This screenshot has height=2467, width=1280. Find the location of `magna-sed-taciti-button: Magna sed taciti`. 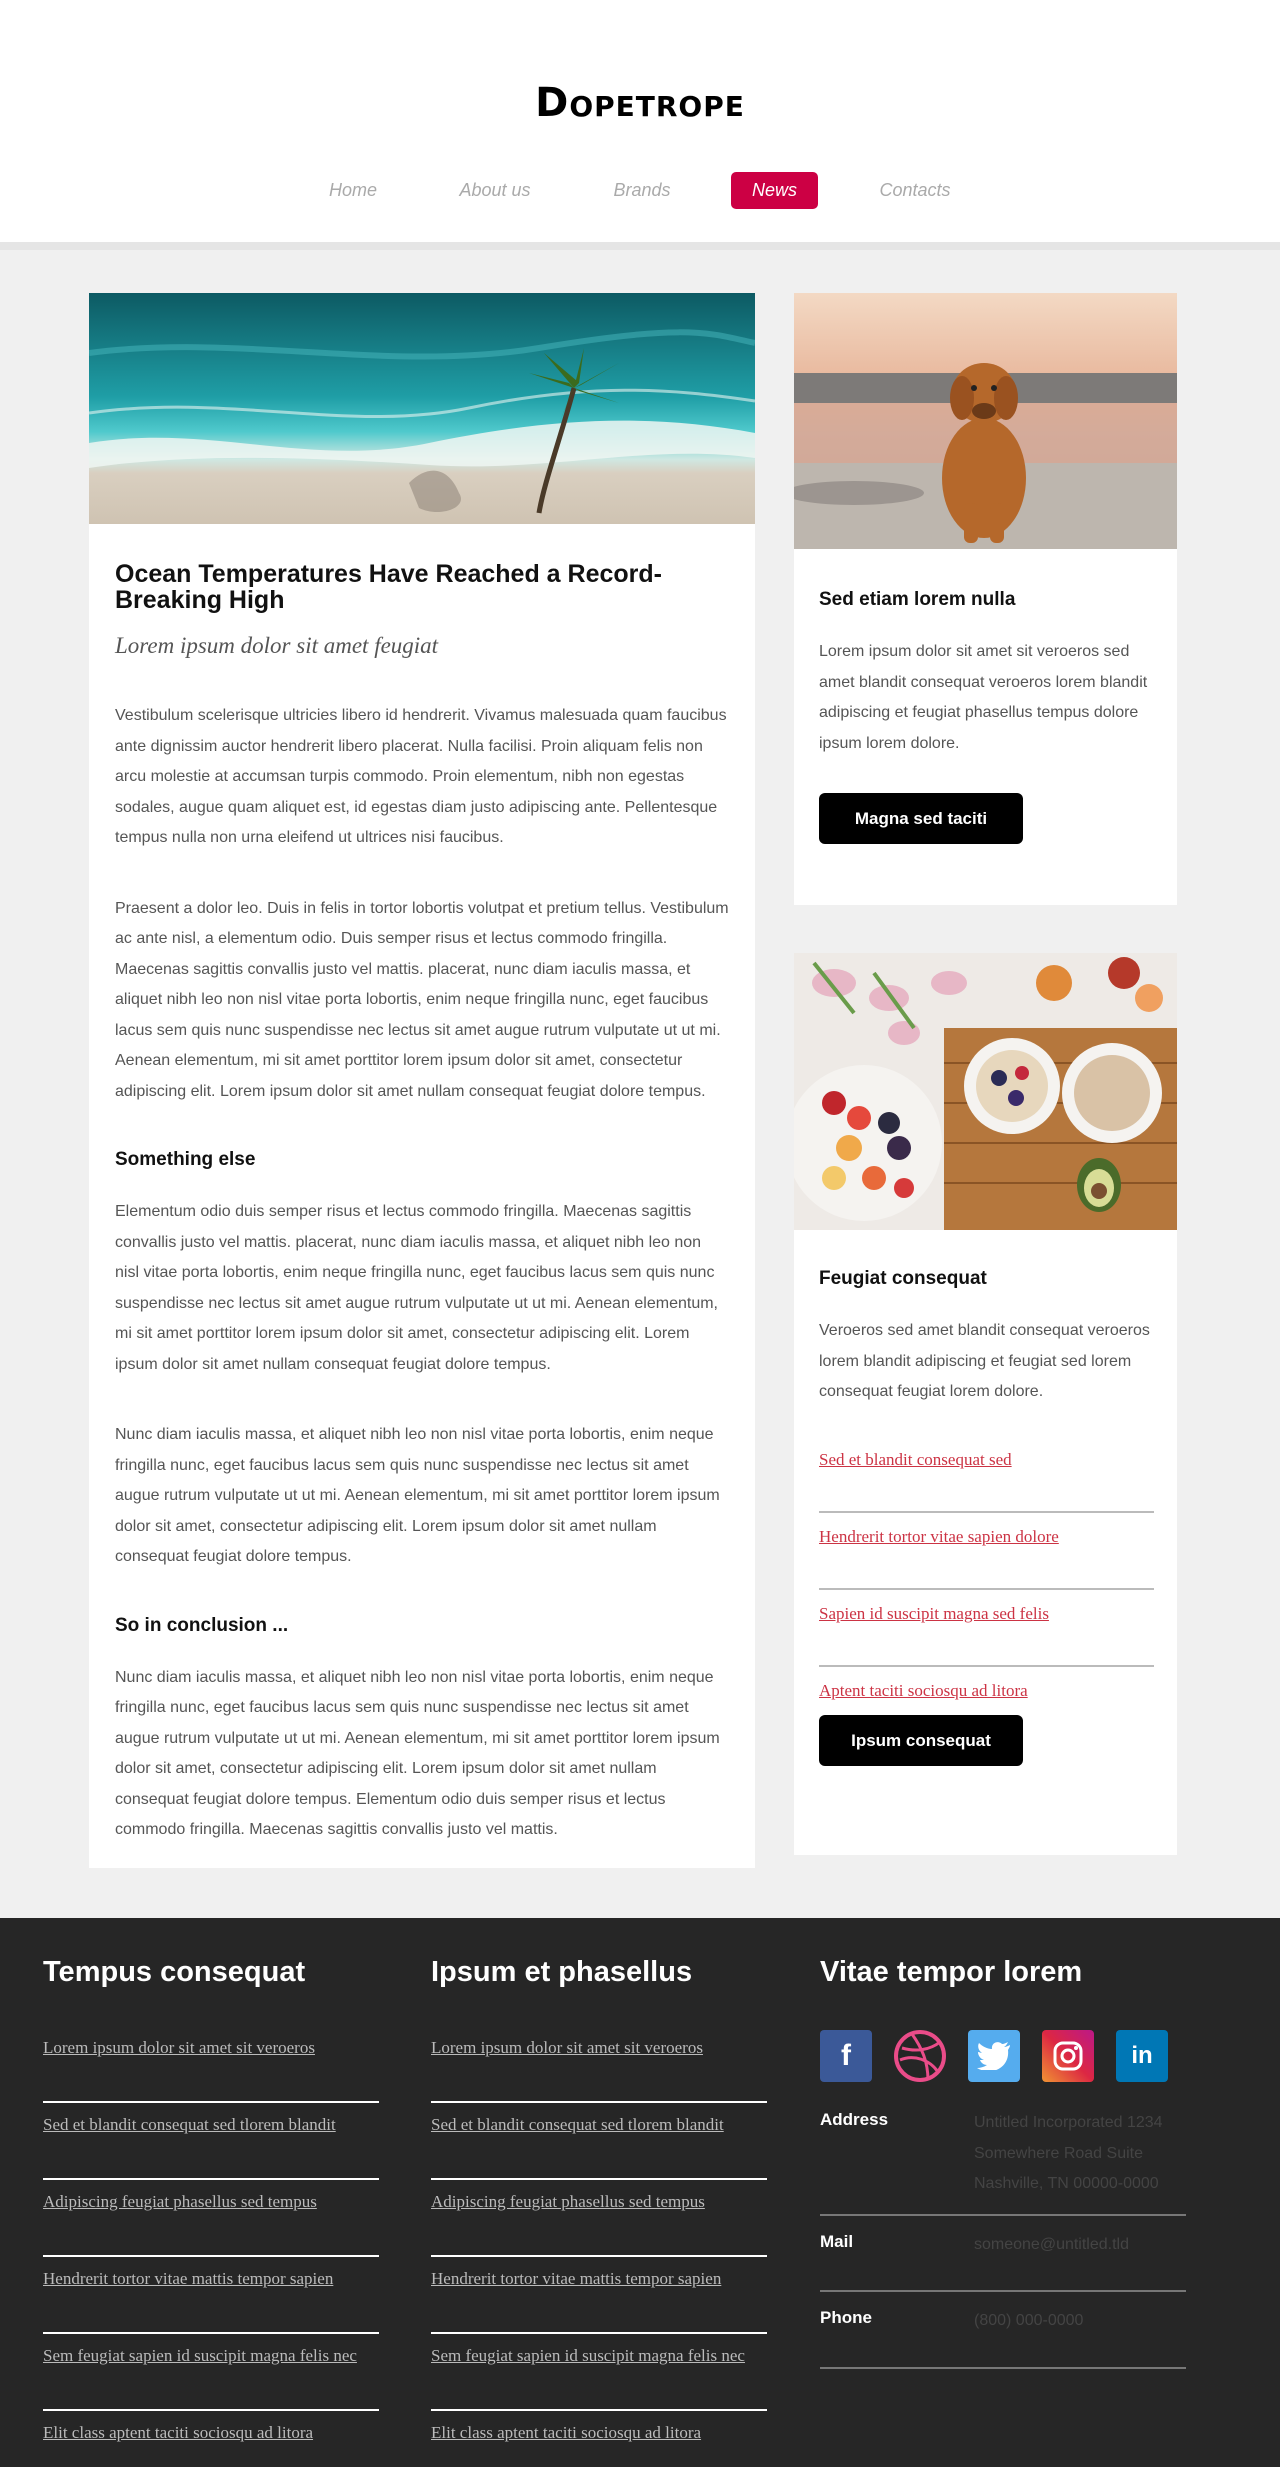

magna-sed-taciti-button: Magna sed taciti is located at coordinates (921, 818).